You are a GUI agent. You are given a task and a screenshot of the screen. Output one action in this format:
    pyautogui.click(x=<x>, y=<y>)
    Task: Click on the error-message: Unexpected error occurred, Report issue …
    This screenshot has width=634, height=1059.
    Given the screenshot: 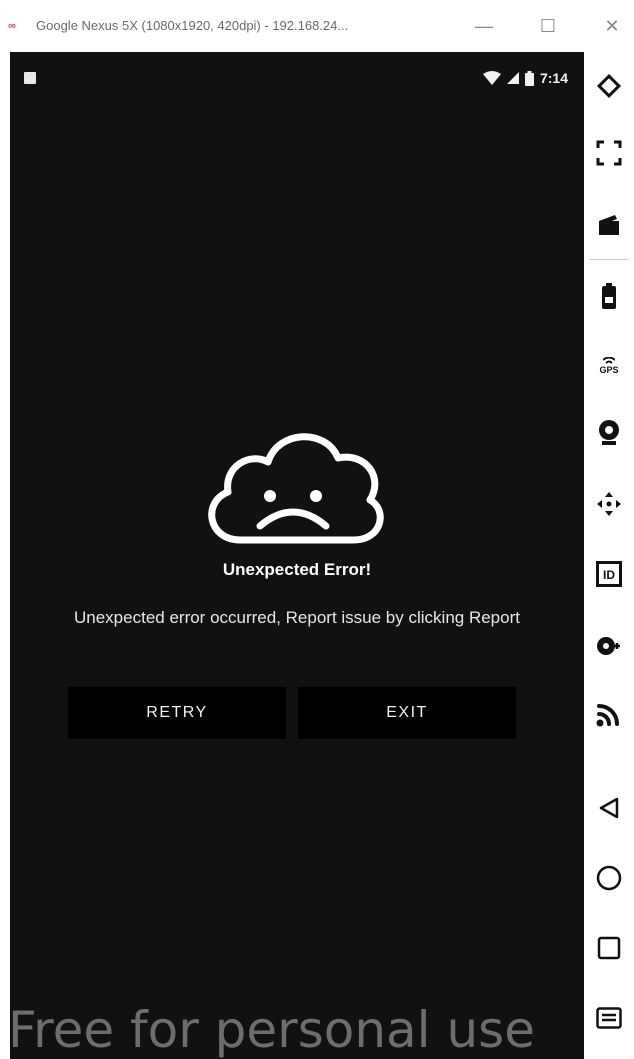 What is the action you would take?
    pyautogui.click(x=297, y=617)
    